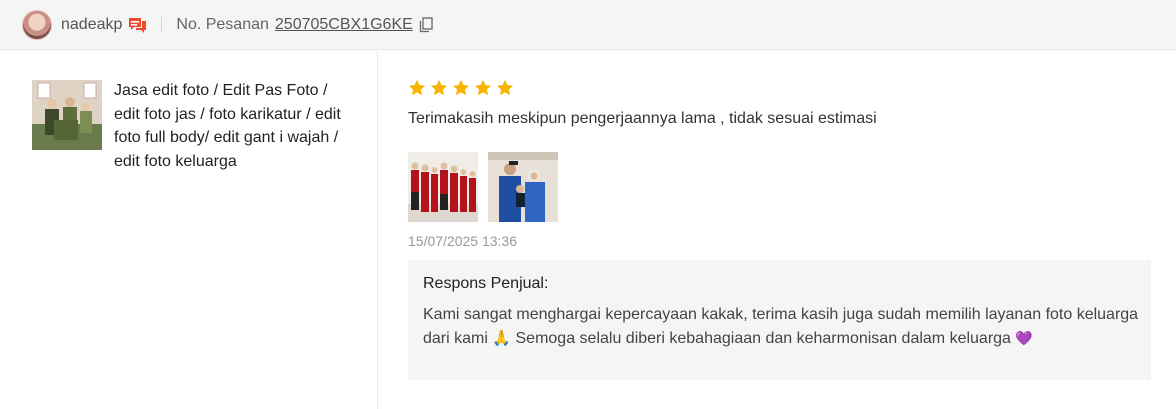 This screenshot has width=1176, height=409. What do you see at coordinates (37, 24) in the screenshot?
I see `avatar` at bounding box center [37, 24].